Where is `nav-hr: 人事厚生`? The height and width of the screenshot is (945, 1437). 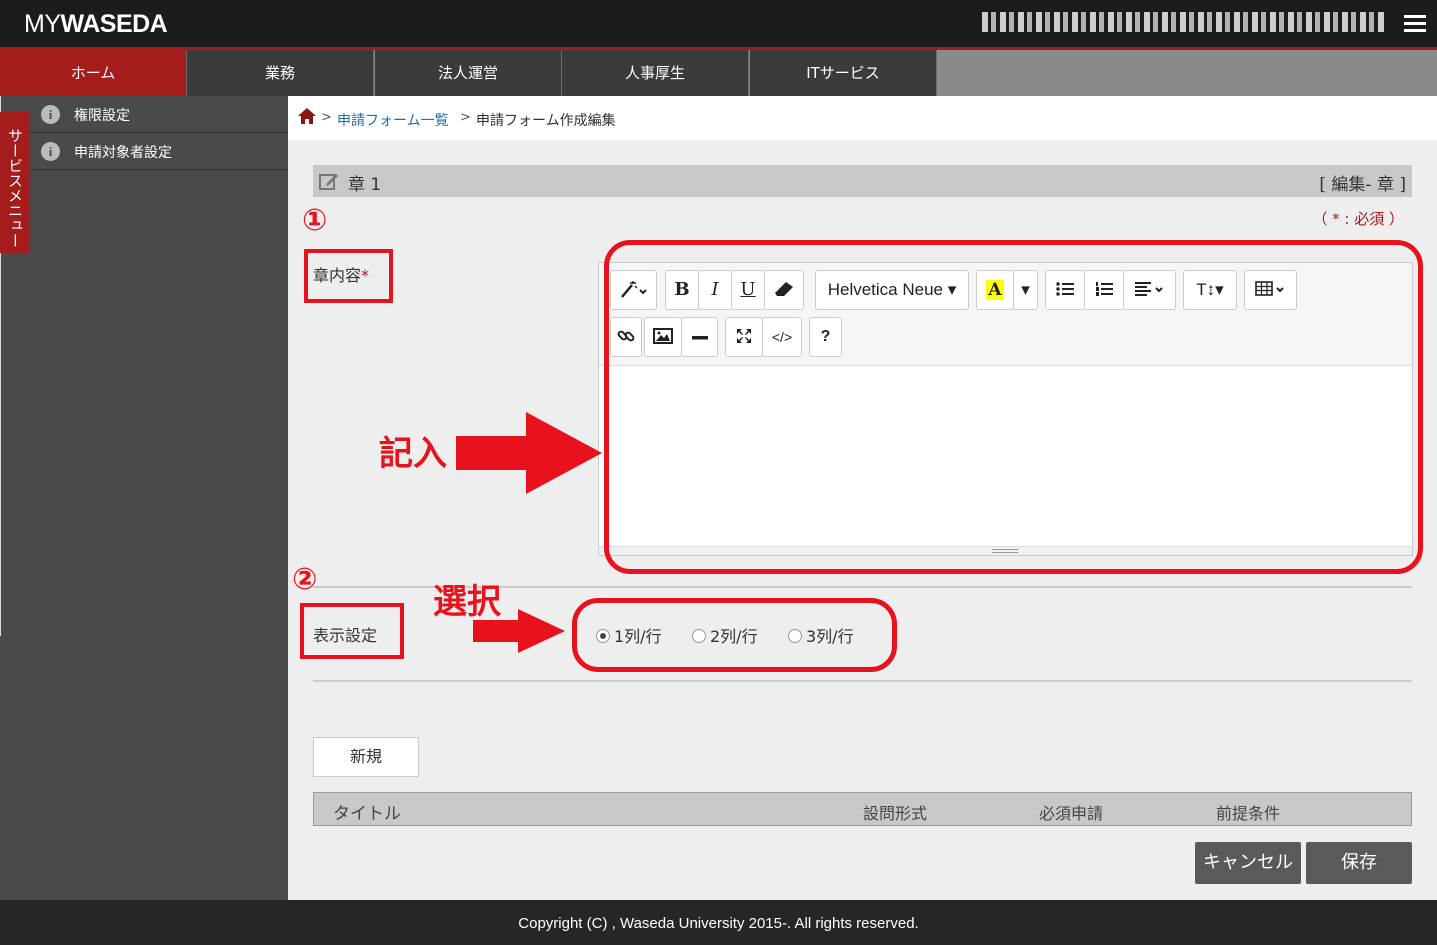
nav-hr: 人事厚生 is located at coordinates (655, 73).